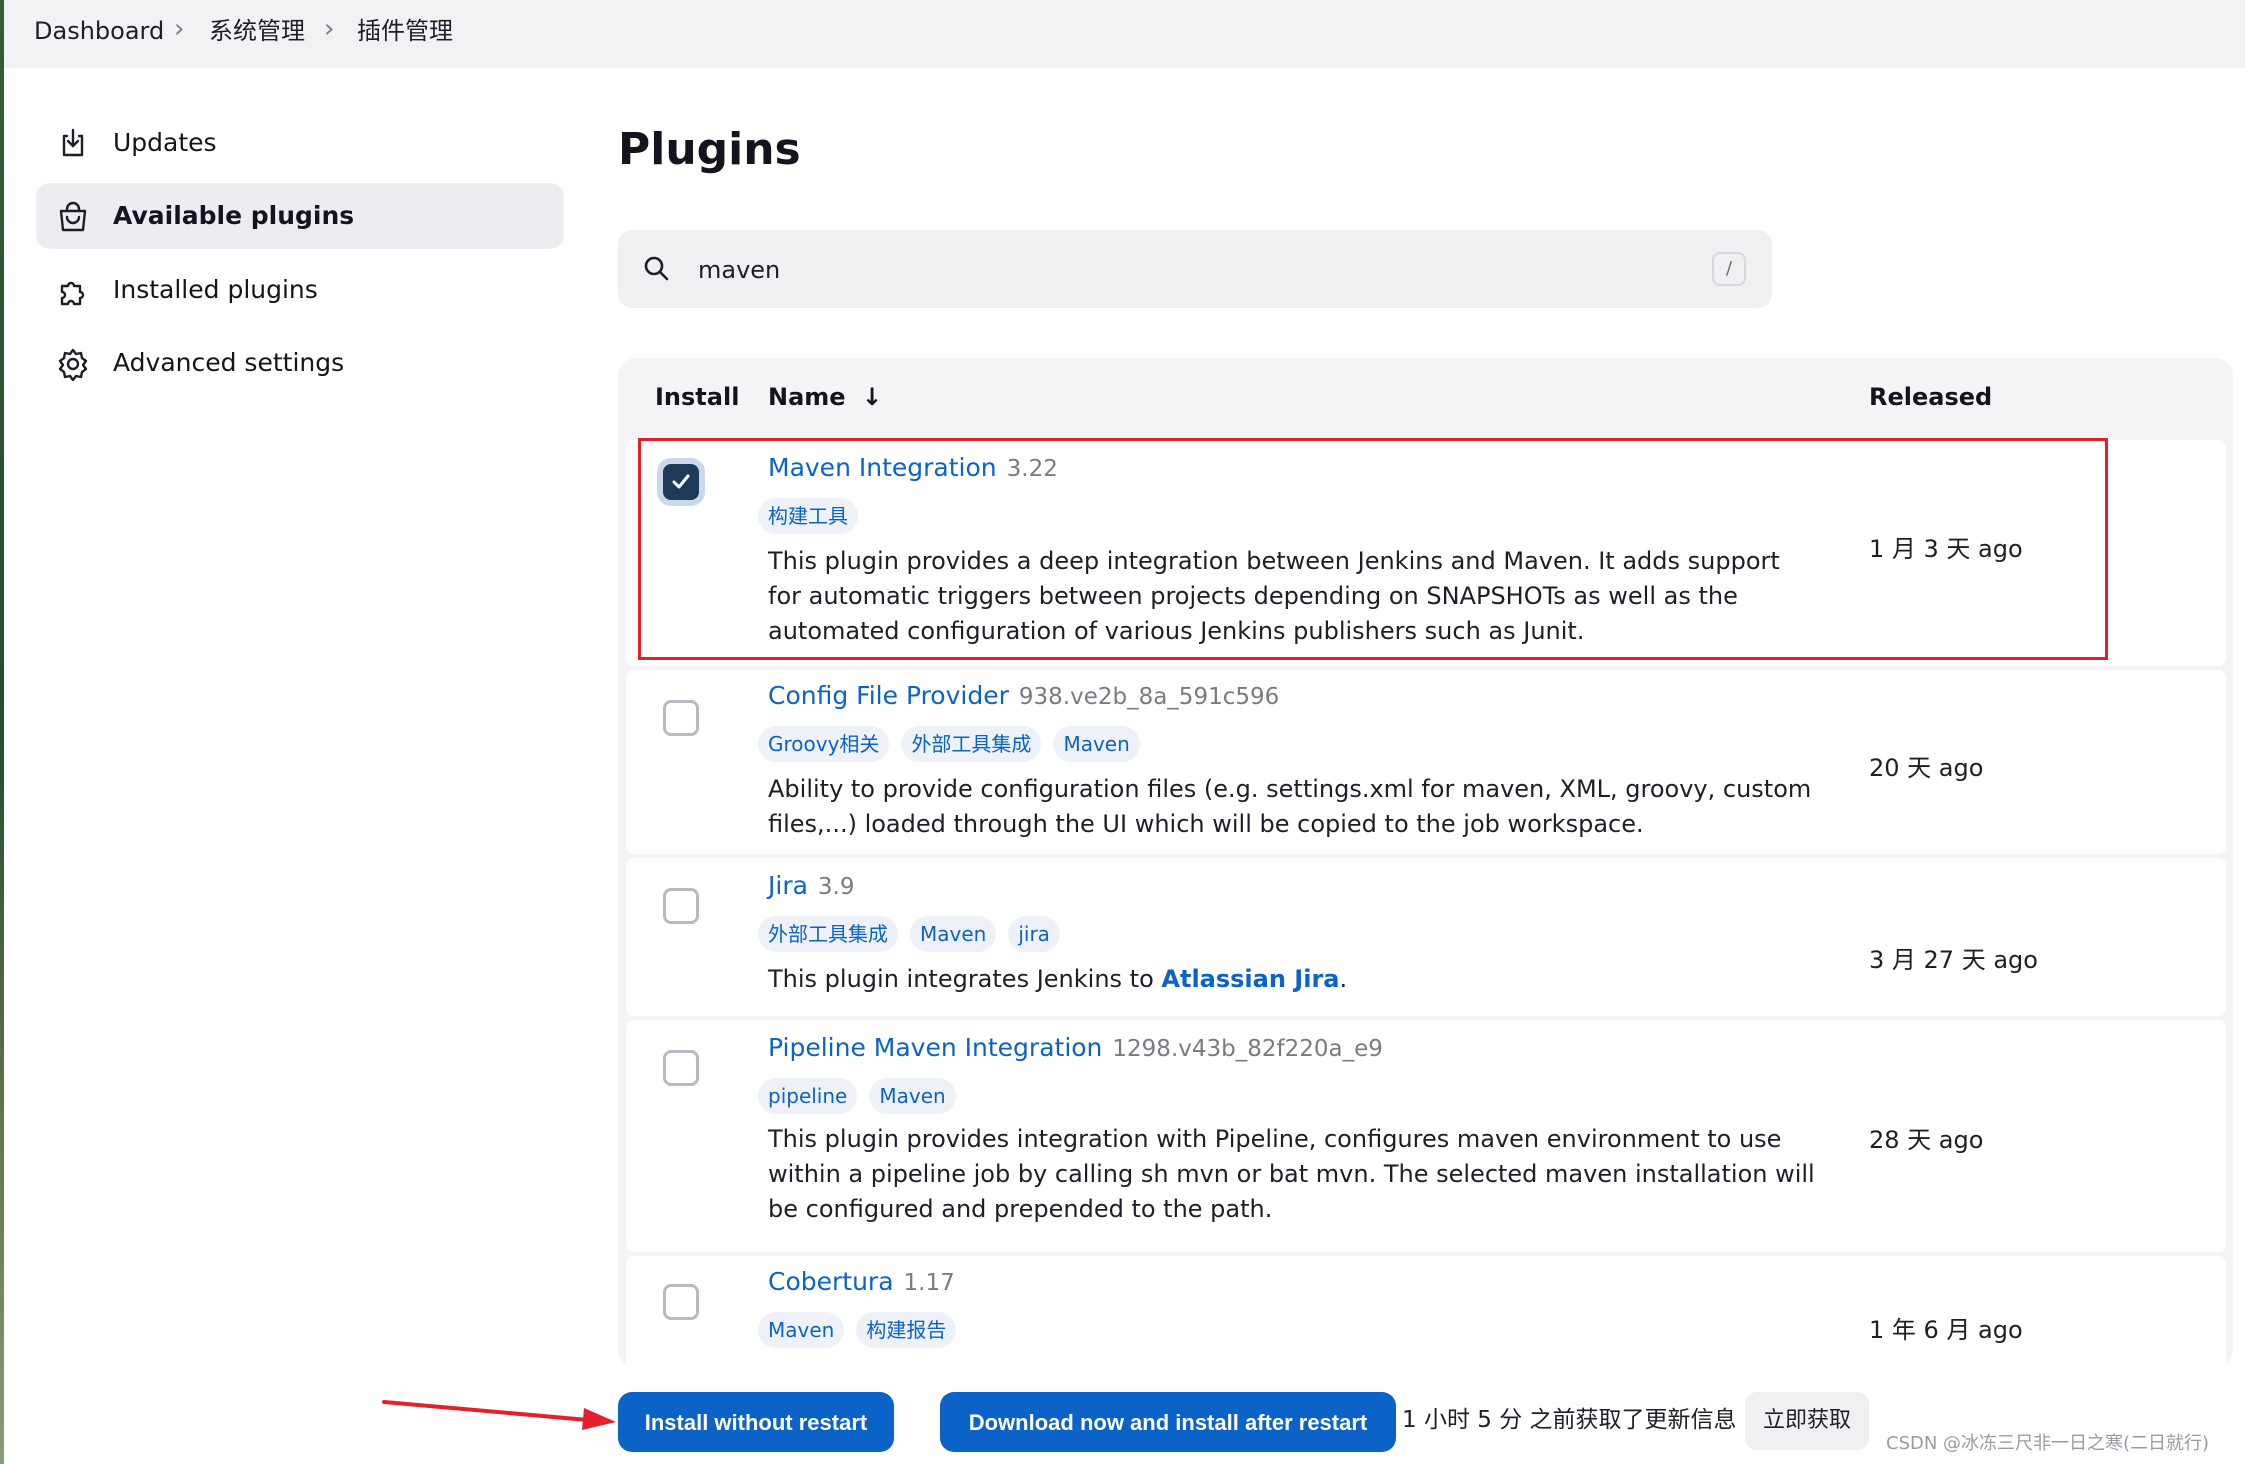 The image size is (2245, 1464). I want to click on download-install-after-restart-button: Download now and install after restart, so click(1168, 1422).